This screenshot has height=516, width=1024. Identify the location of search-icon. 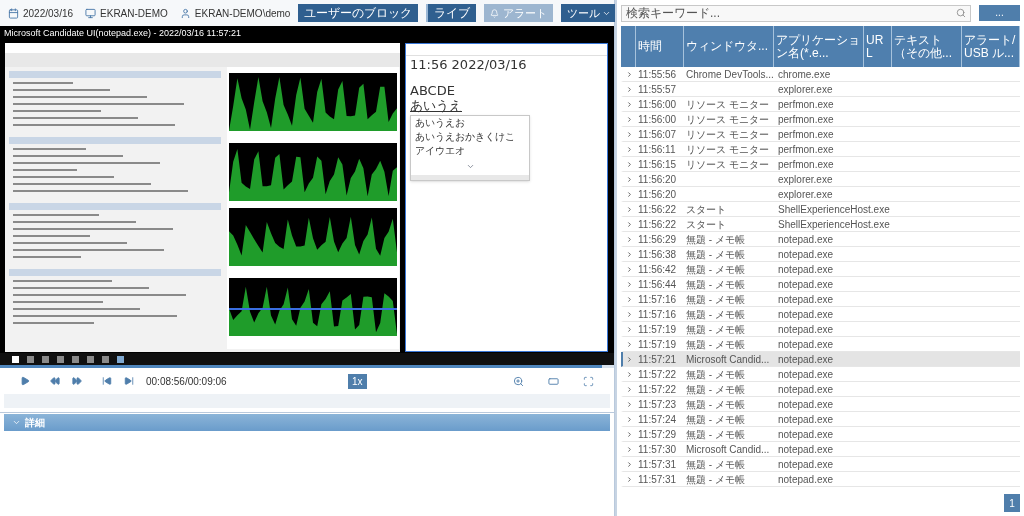
(961, 13).